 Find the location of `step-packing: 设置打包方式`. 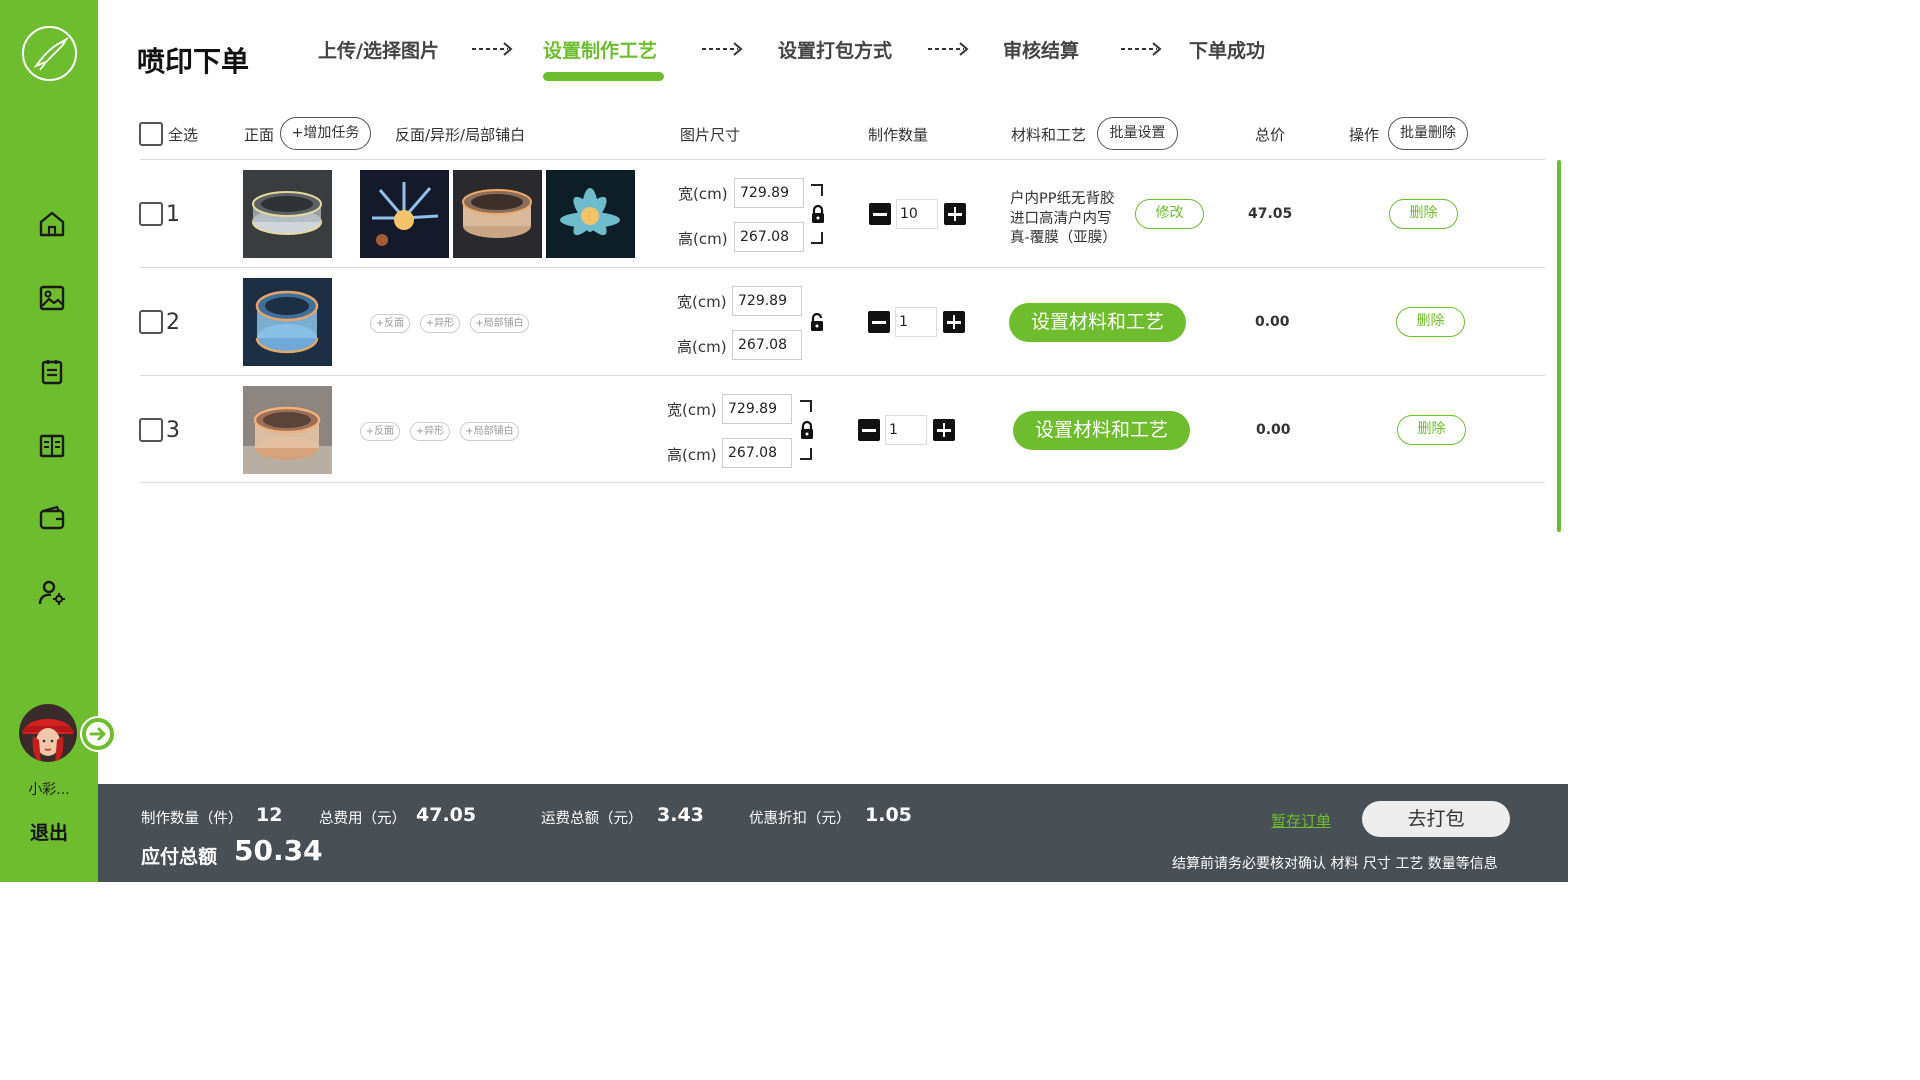

step-packing: 设置打包方式 is located at coordinates (835, 49).